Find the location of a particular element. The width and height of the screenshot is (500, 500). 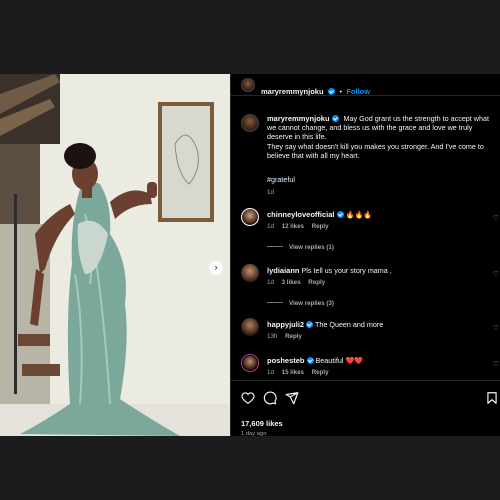

comment-time: 13h is located at coordinates (272, 336).